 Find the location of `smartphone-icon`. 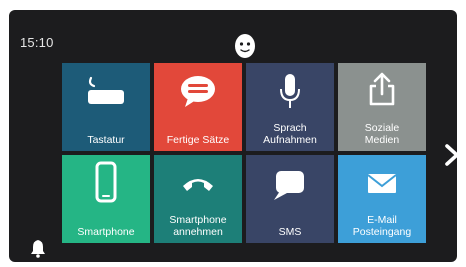

smartphone-icon is located at coordinates (106, 182).